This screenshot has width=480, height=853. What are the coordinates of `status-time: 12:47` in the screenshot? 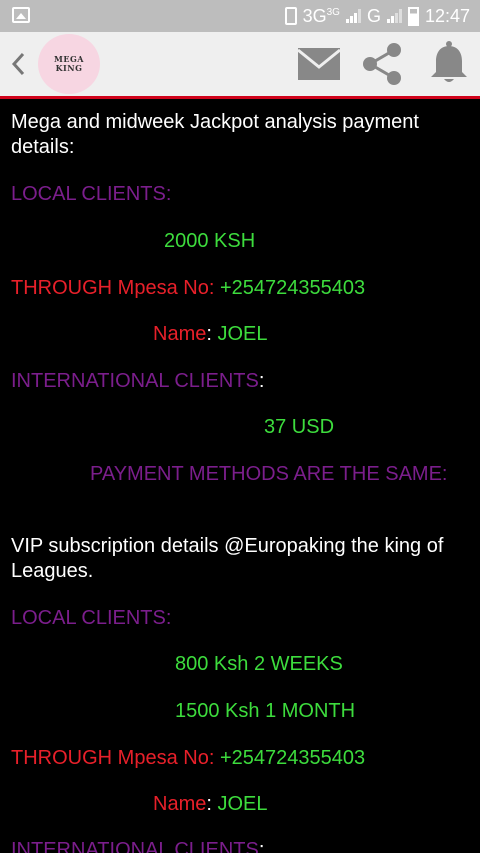 It's located at (447, 15).